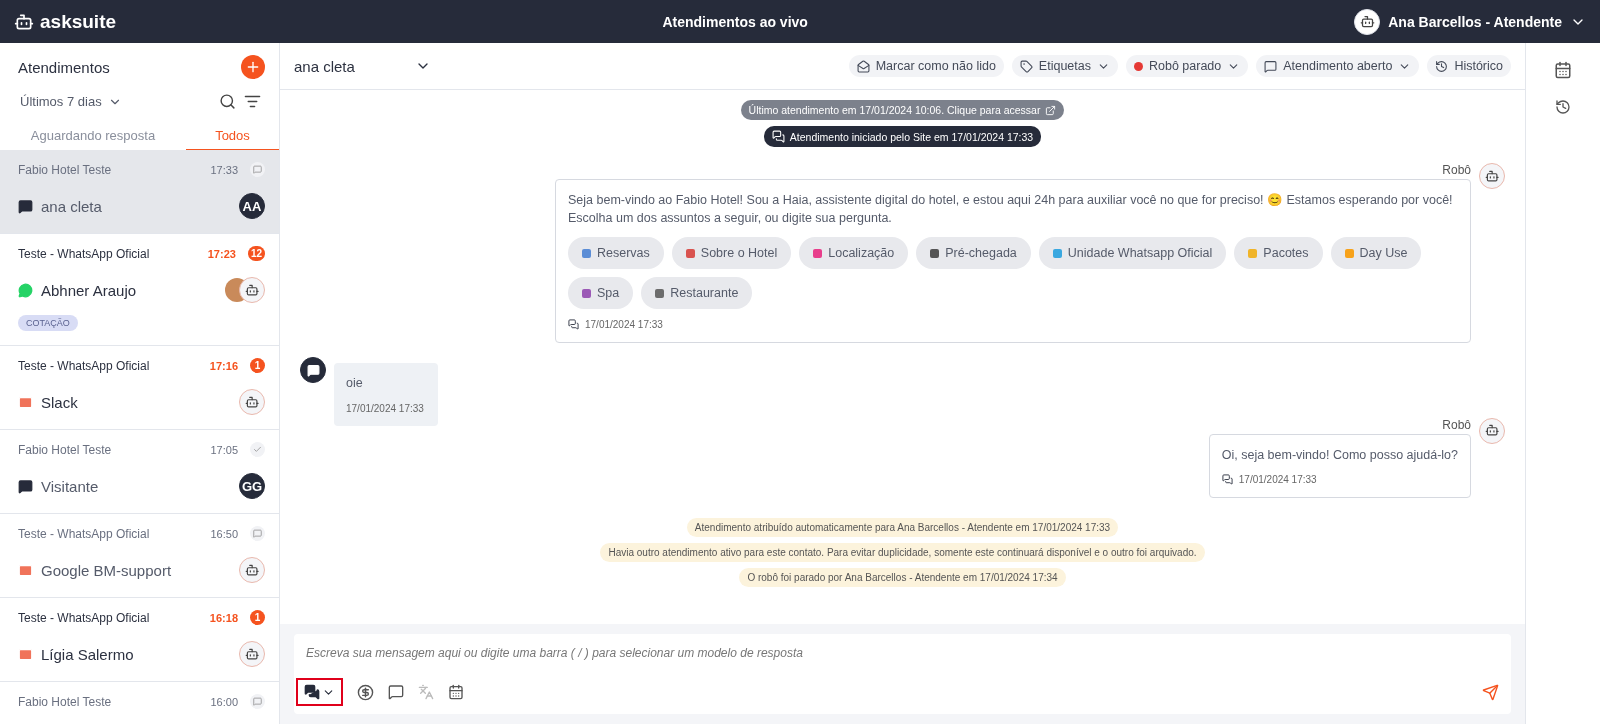  What do you see at coordinates (1187, 66) in the screenshot?
I see `toolbar-button: Robô parado` at bounding box center [1187, 66].